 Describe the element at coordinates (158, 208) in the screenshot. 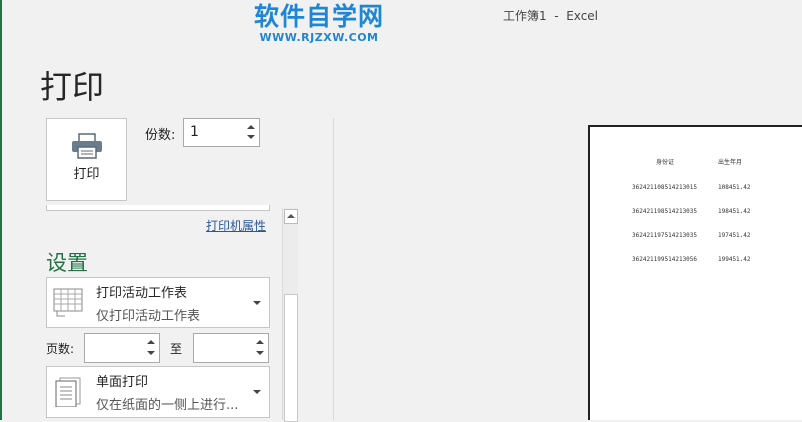

I see `printer-select` at that location.